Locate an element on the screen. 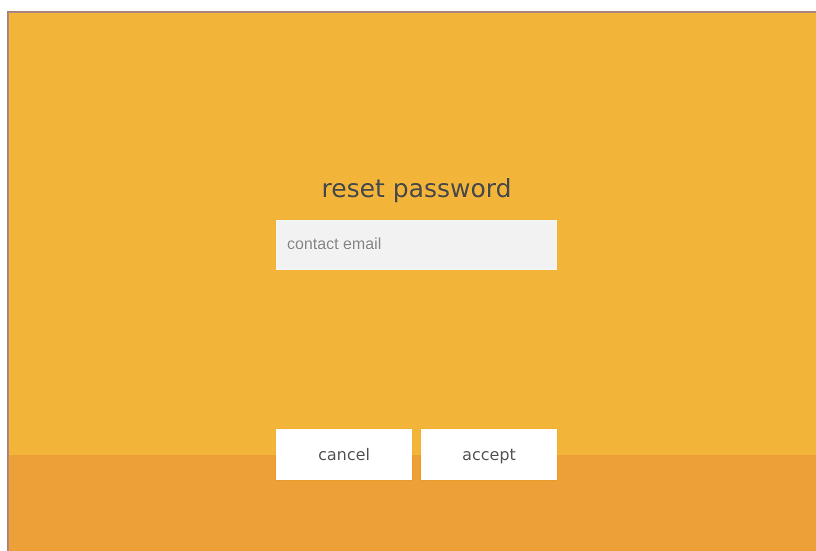 The height and width of the screenshot is (551, 816). cancel-button: cancel is located at coordinates (344, 454).